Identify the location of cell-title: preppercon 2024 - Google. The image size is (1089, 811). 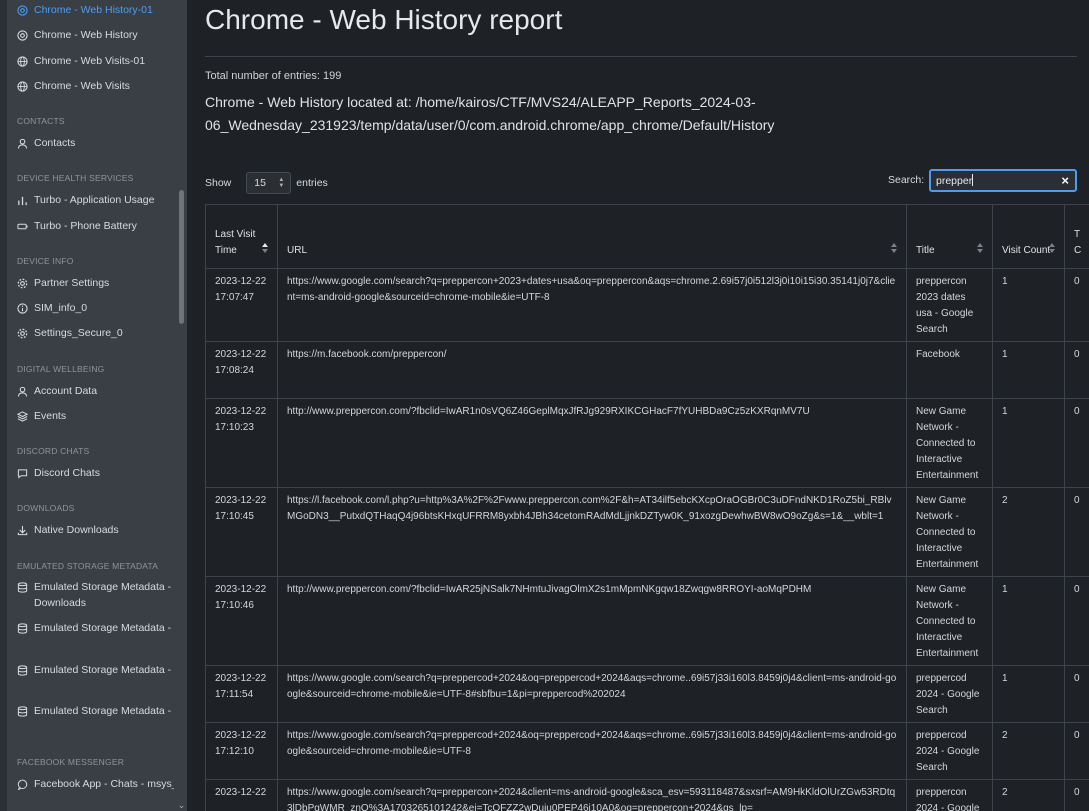
(949, 795).